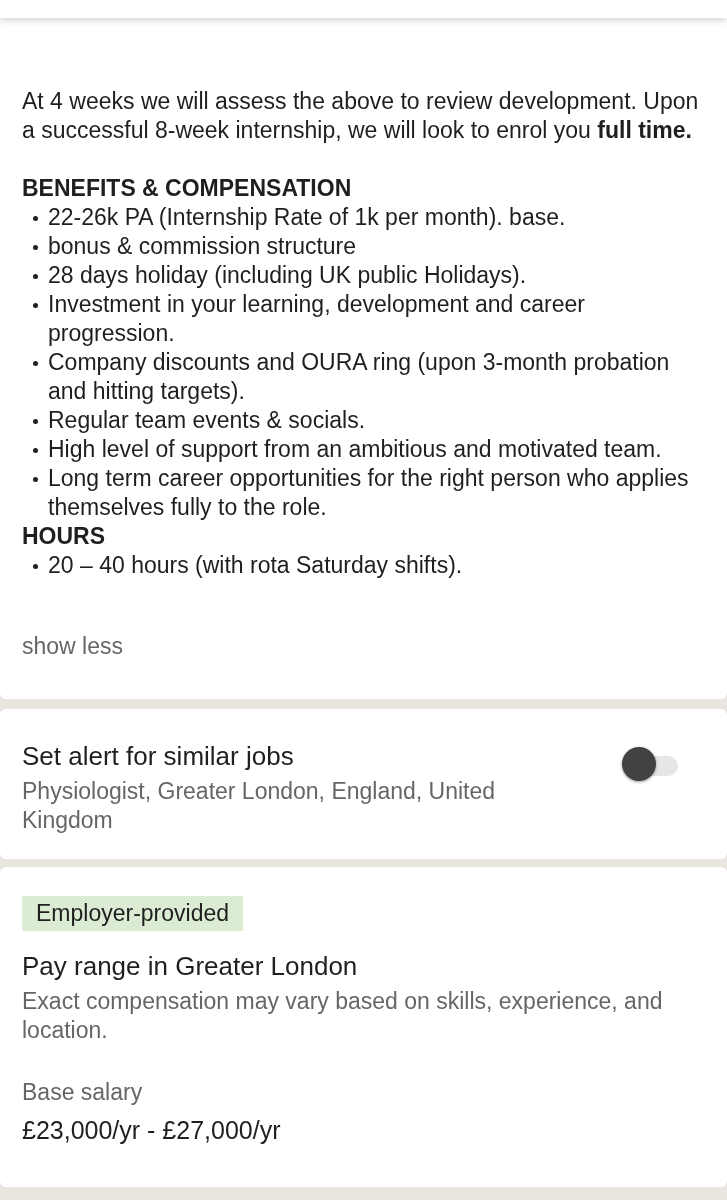 This screenshot has width=727, height=1200. Describe the element at coordinates (259, 806) in the screenshot. I see `alert-subtitle: Physiologist, Greater London, England, United Kingdom` at that location.